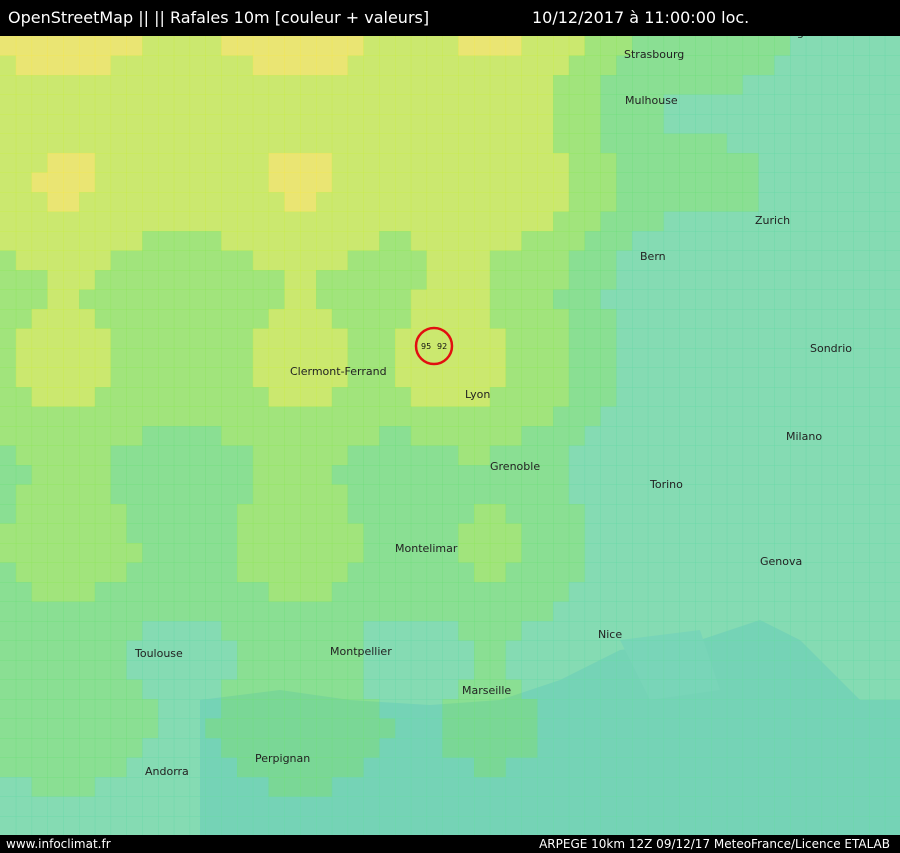  I want to click on site-link: www.infoclimat.fr, so click(58, 844).